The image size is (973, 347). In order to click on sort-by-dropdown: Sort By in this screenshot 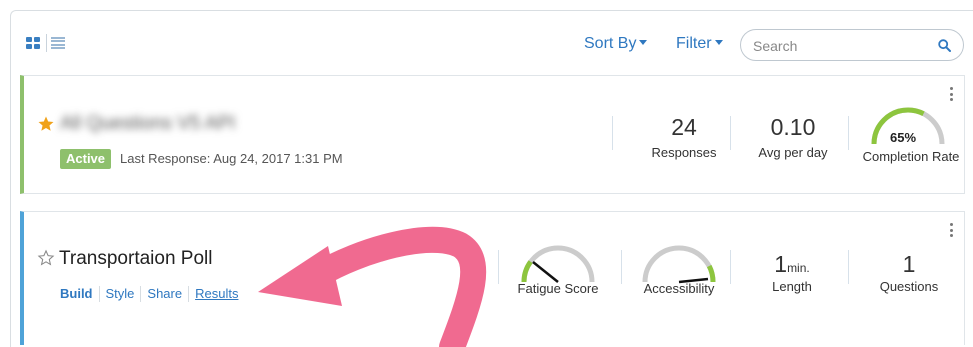, I will do `click(616, 44)`.